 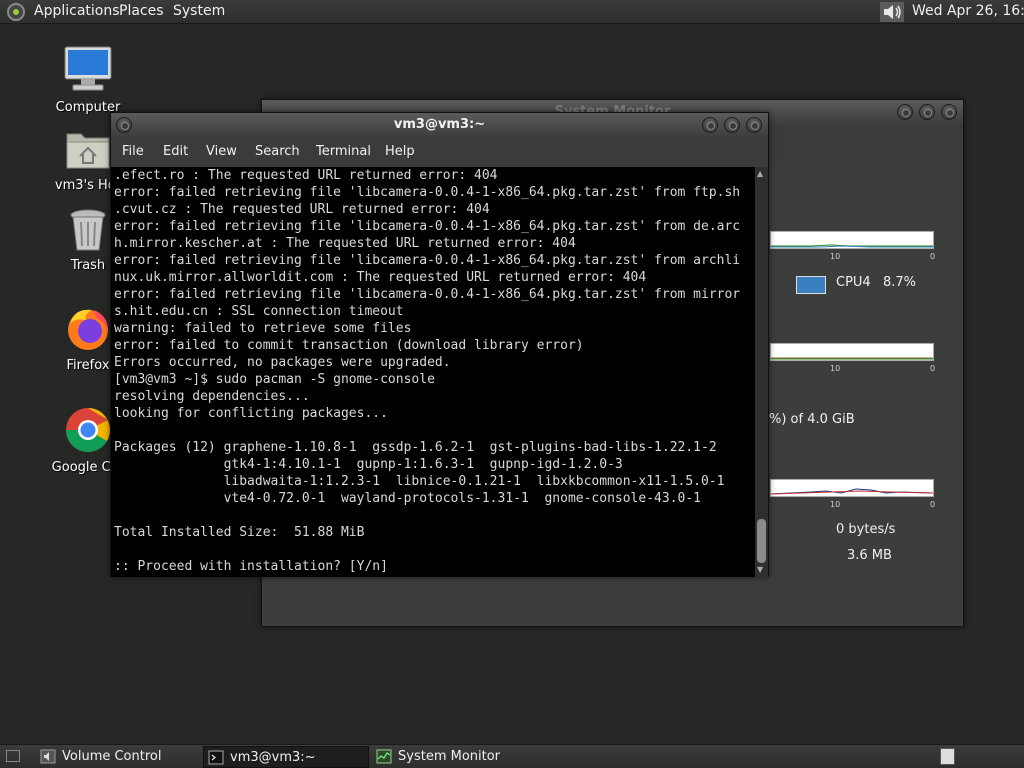 I want to click on task-volume-control: Volume Control, so click(x=117, y=757).